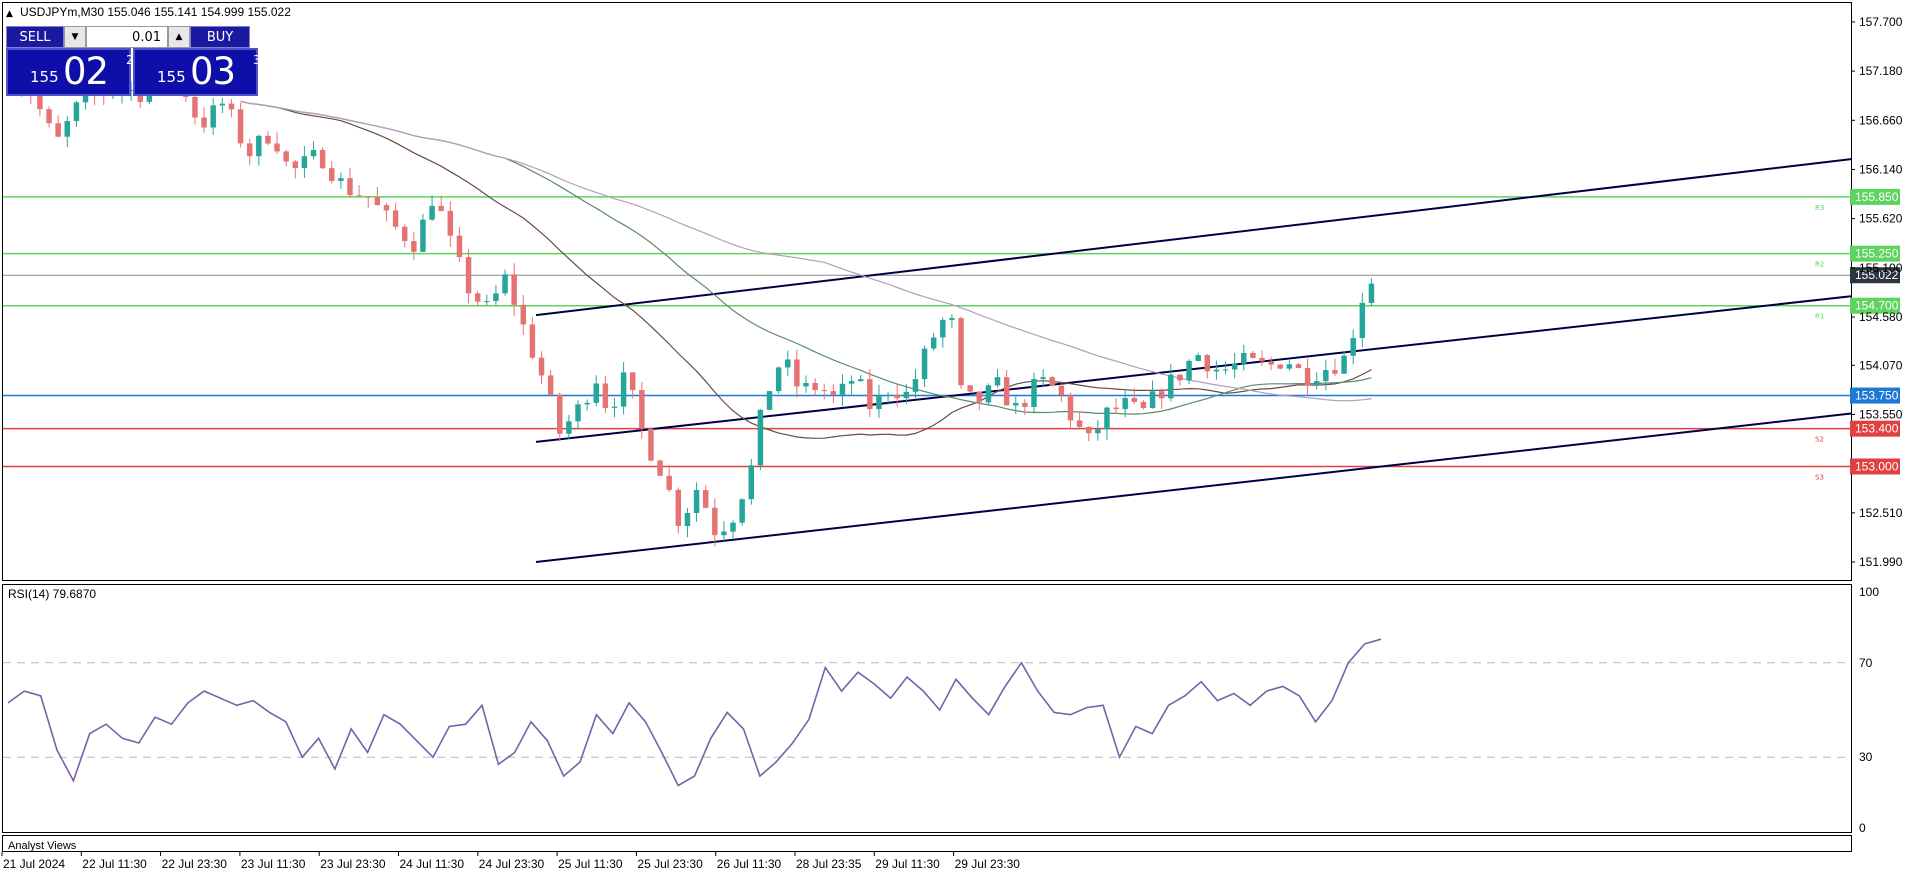 The width and height of the screenshot is (1916, 874). Describe the element at coordinates (1877, 197) in the screenshot. I see `level-price-label: 155.850` at that location.